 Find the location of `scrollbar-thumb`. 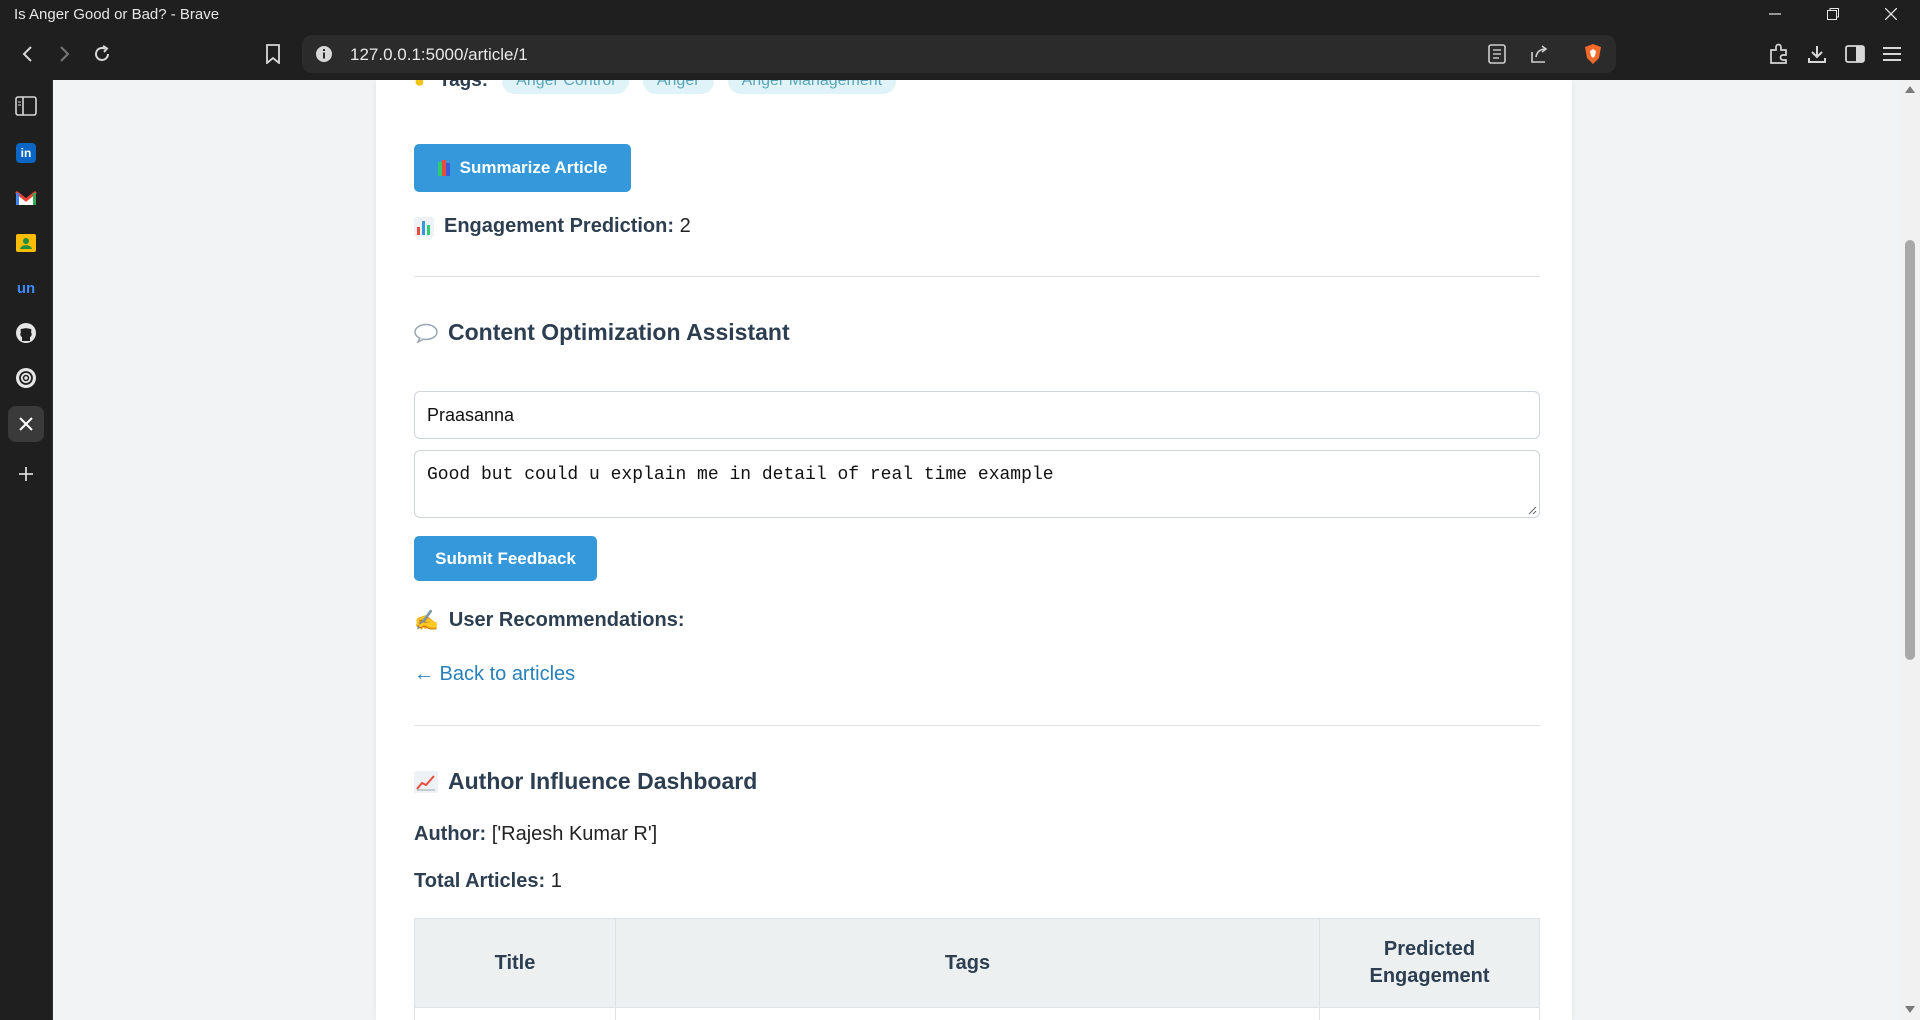

scrollbar-thumb is located at coordinates (1910, 450).